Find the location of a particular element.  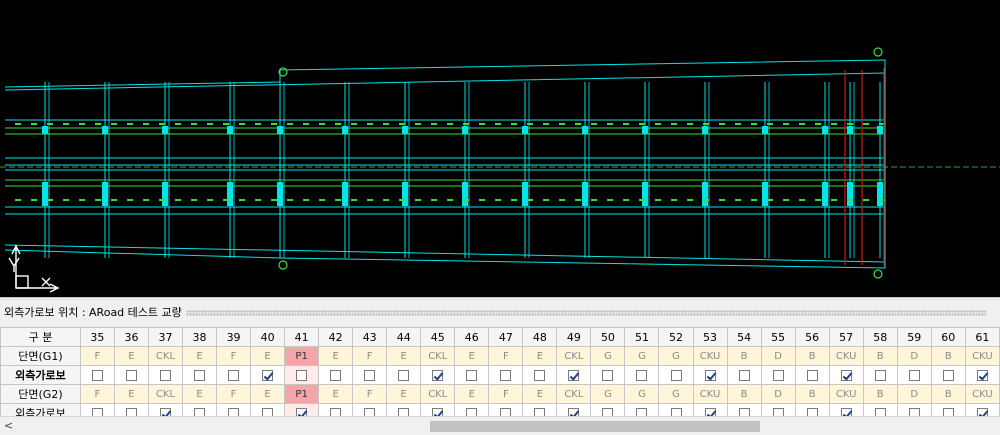

scrollbar-thumb is located at coordinates (595, 426).